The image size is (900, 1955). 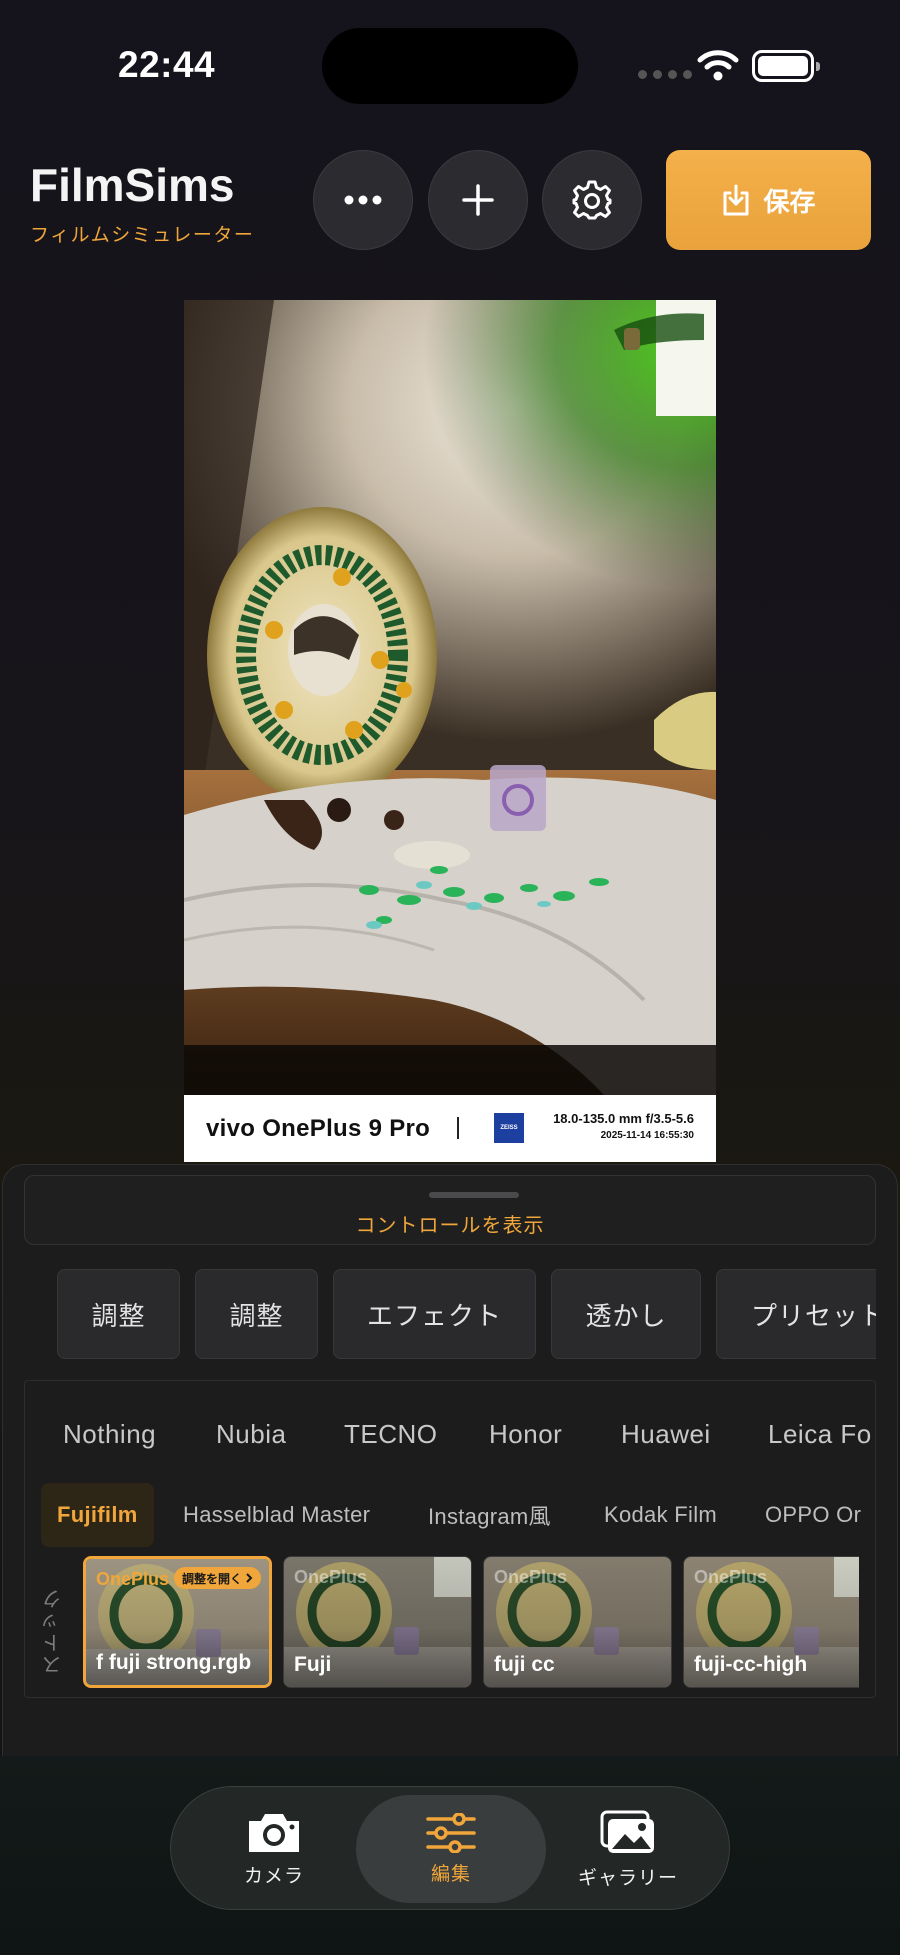 What do you see at coordinates (489, 1515) in the screenshot?
I see `category-instagram: Instagram風` at bounding box center [489, 1515].